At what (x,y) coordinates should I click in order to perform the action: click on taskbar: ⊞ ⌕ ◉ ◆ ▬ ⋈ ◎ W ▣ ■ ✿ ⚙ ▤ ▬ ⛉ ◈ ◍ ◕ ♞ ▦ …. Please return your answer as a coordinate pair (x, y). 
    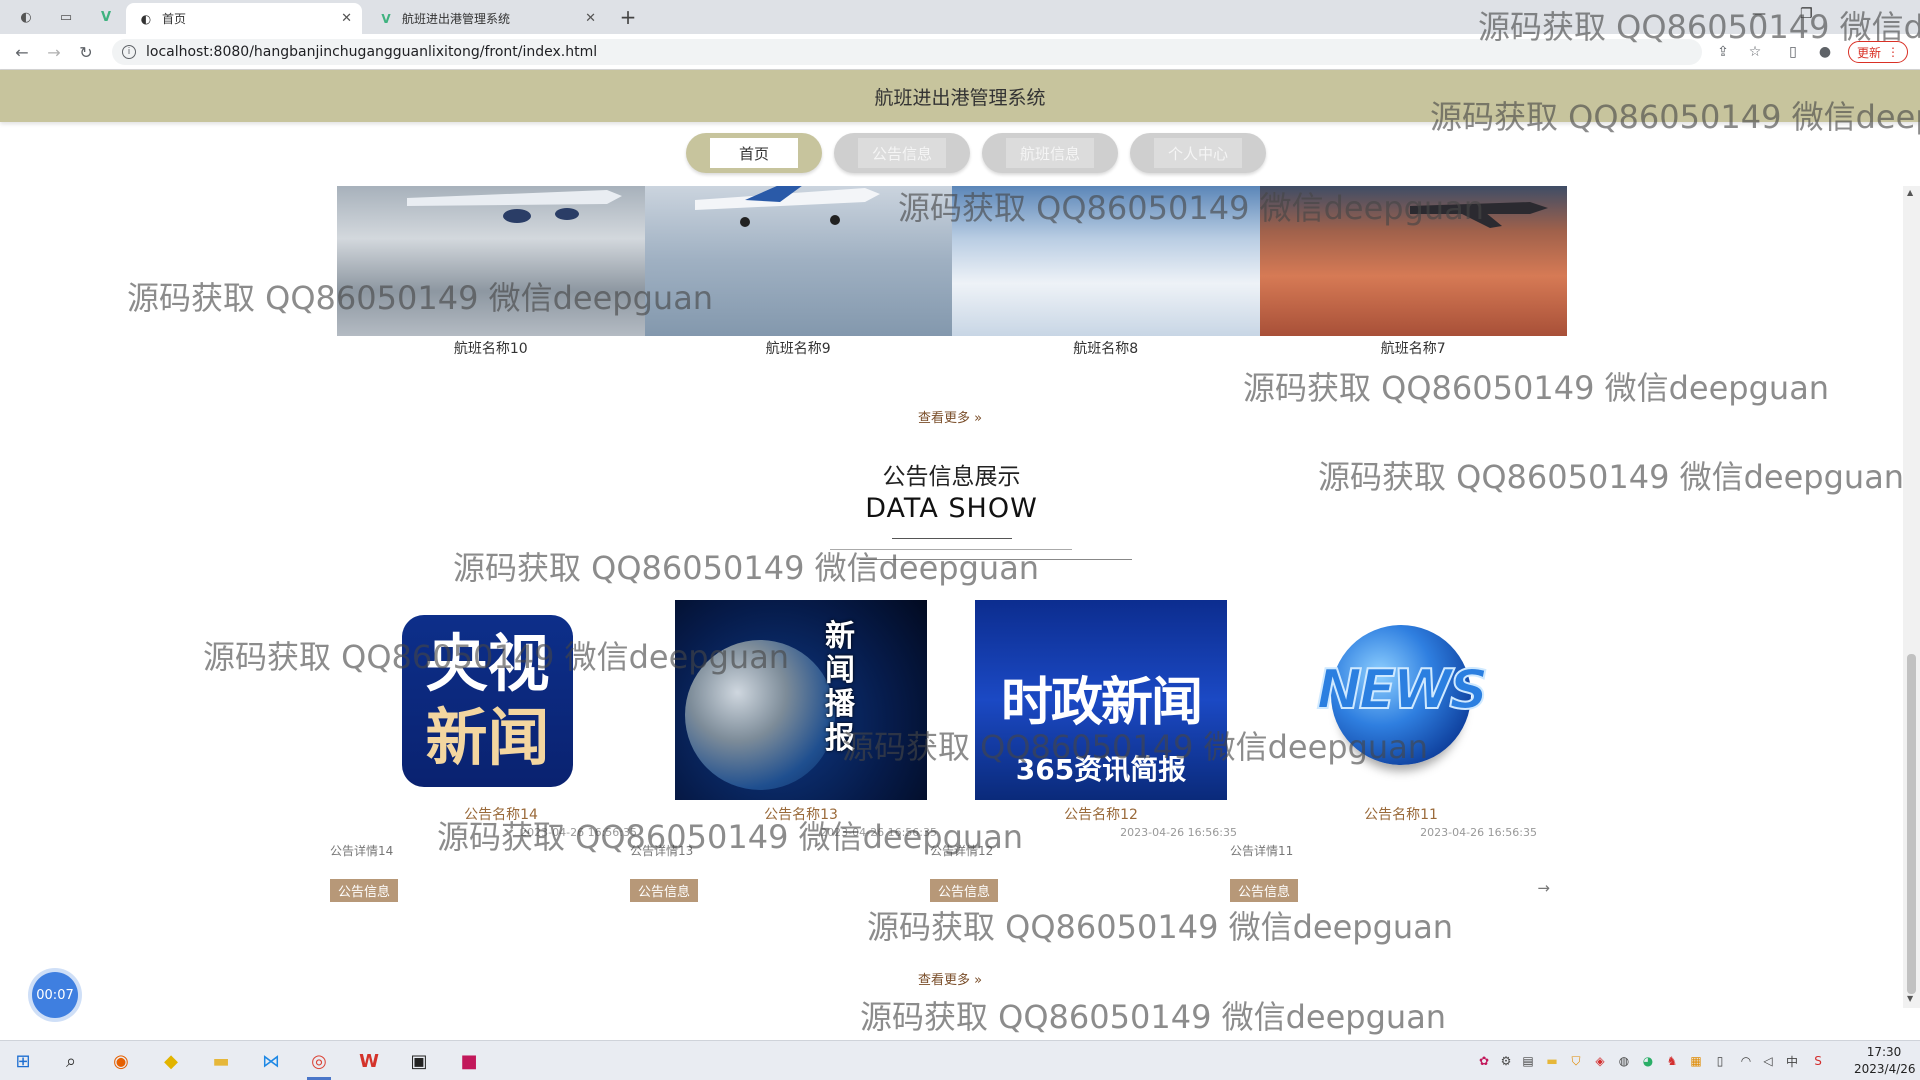
    Looking at the image, I should click on (960, 1060).